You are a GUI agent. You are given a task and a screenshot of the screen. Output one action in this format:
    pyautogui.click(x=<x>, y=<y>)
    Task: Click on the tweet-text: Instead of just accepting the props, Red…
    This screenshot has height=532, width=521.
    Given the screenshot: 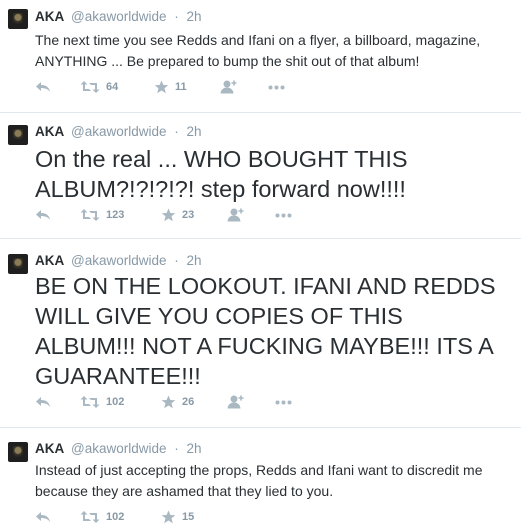 What is the action you would take?
    pyautogui.click(x=259, y=480)
    